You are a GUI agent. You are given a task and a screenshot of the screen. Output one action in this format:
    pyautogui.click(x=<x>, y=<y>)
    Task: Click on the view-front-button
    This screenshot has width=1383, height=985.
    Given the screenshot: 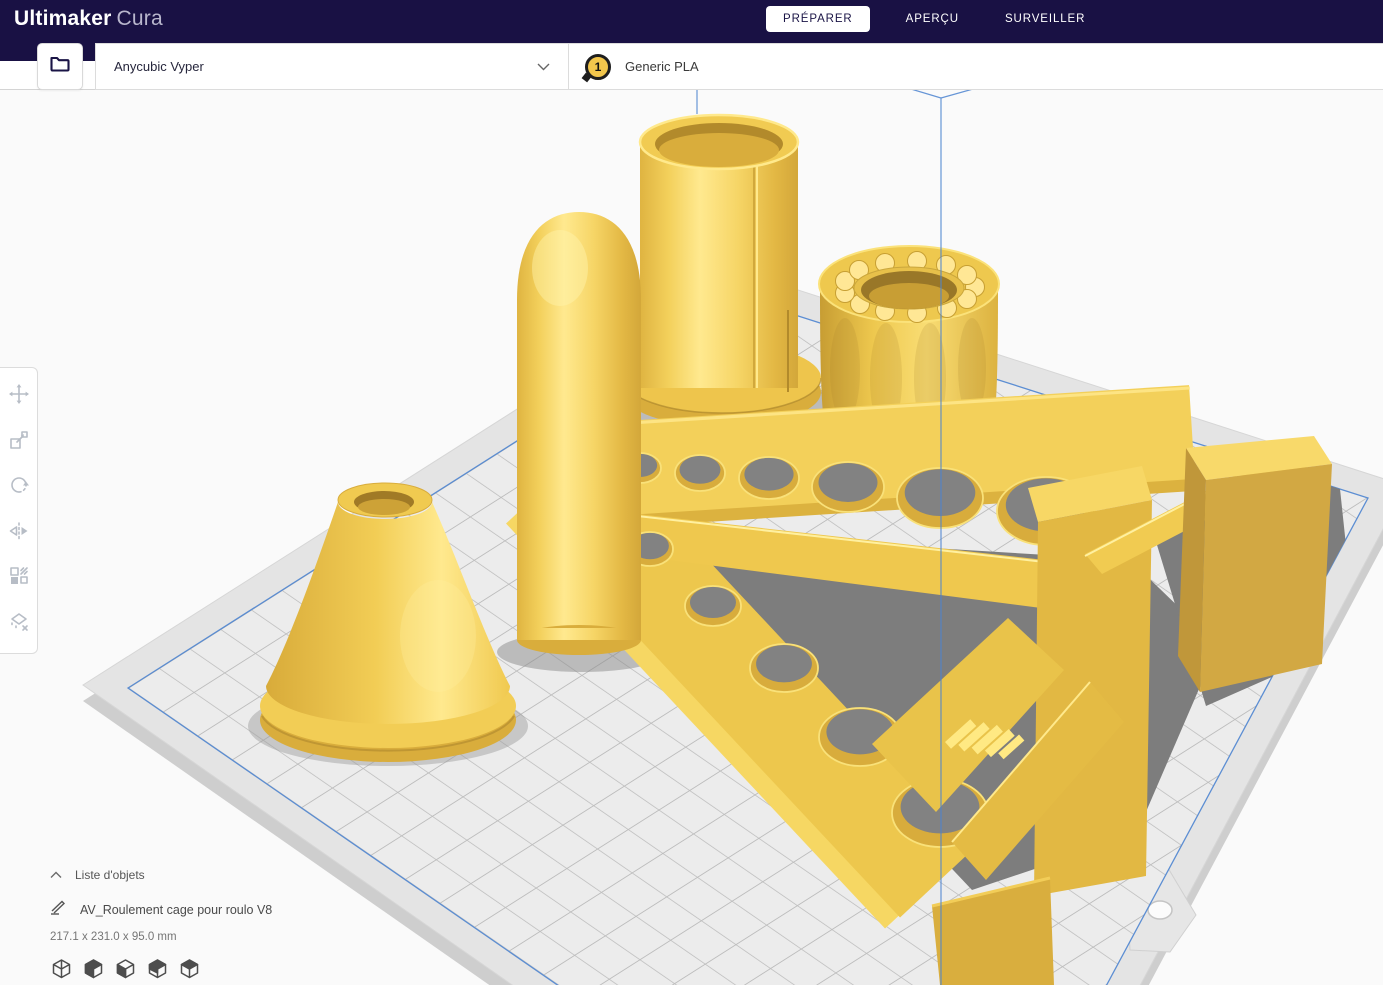 What is the action you would take?
    pyautogui.click(x=93, y=968)
    